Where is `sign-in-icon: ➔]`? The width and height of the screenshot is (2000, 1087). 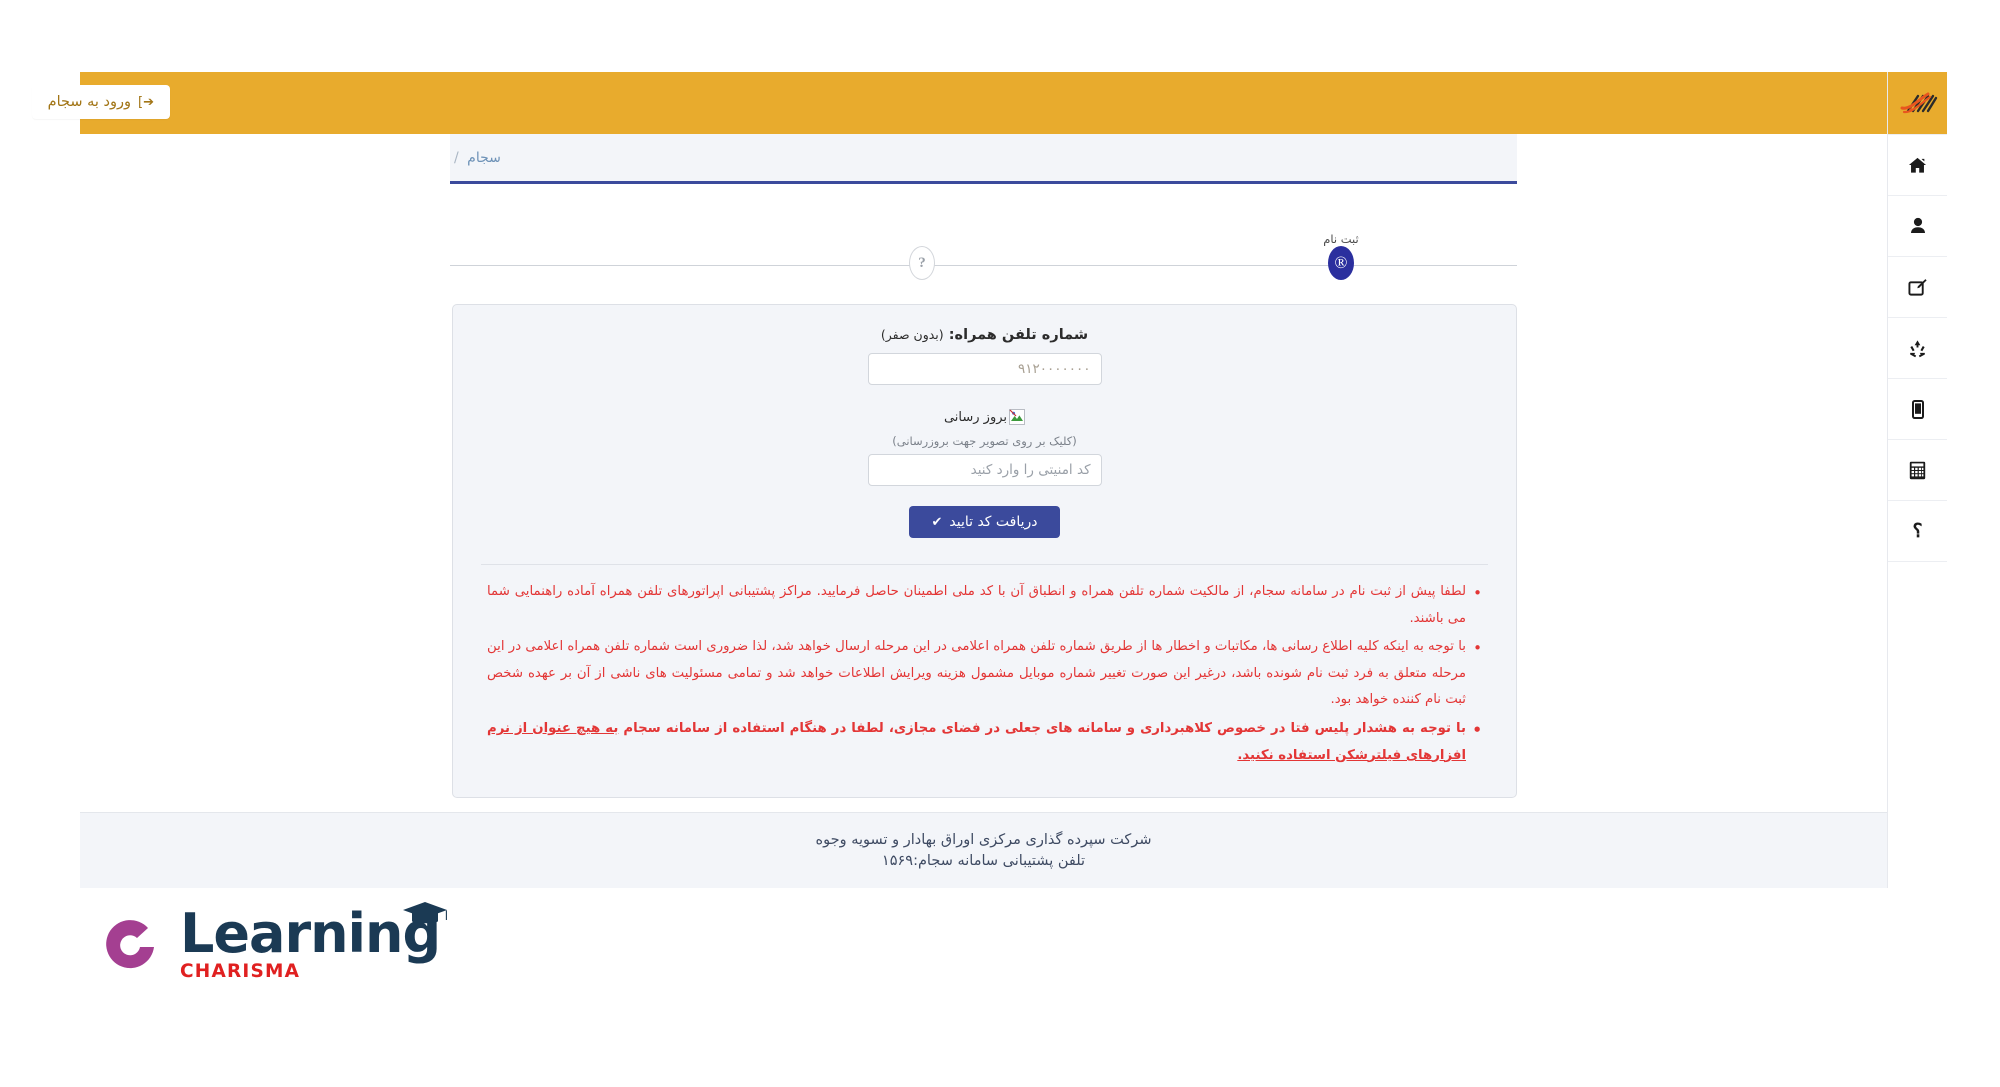
sign-in-icon: ➔] is located at coordinates (146, 102).